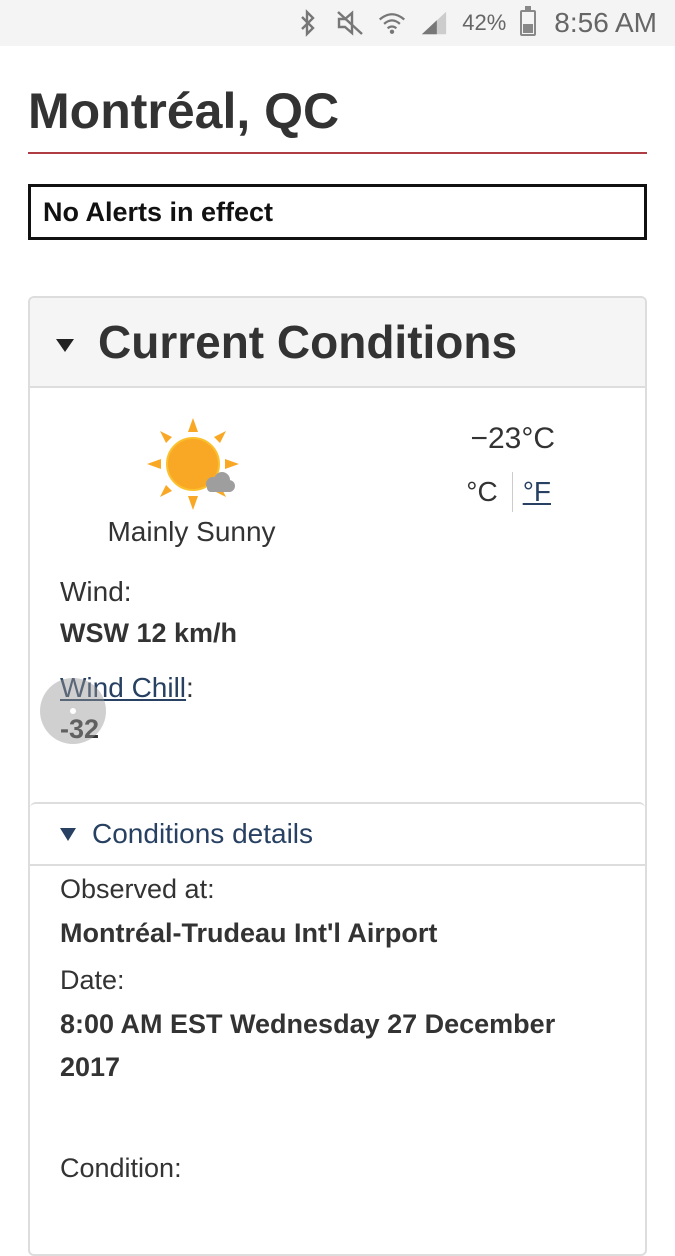 This screenshot has height=1256, width=675. Describe the element at coordinates (68, 834) in the screenshot. I see `expand-triangle-icon` at that location.